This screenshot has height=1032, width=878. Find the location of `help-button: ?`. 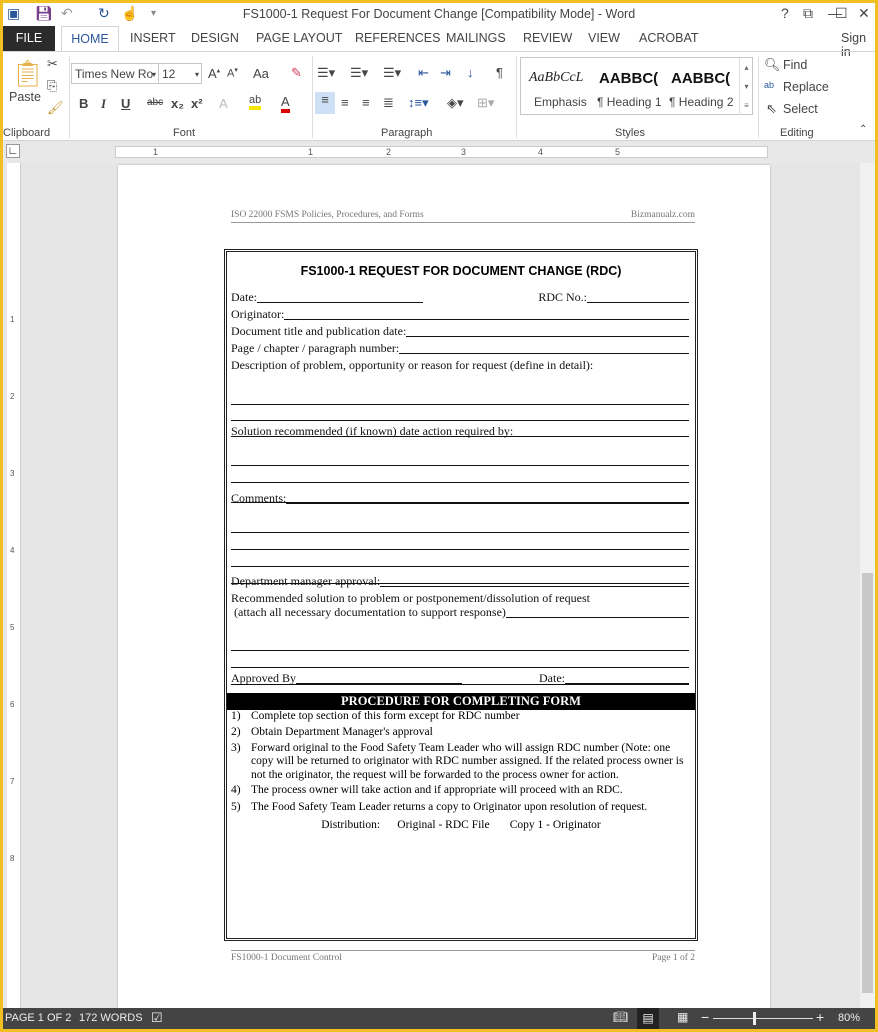

help-button: ? is located at coordinates (785, 13).